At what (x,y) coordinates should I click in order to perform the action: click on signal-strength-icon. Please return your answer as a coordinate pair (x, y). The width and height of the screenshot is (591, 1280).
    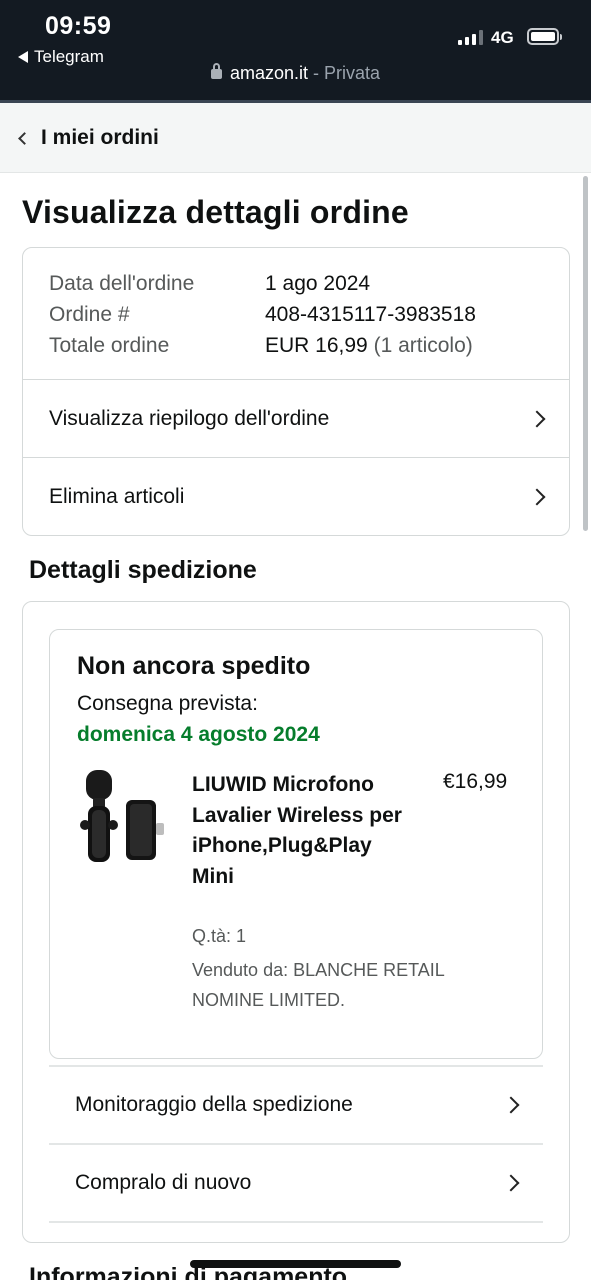
    Looking at the image, I should click on (470, 37).